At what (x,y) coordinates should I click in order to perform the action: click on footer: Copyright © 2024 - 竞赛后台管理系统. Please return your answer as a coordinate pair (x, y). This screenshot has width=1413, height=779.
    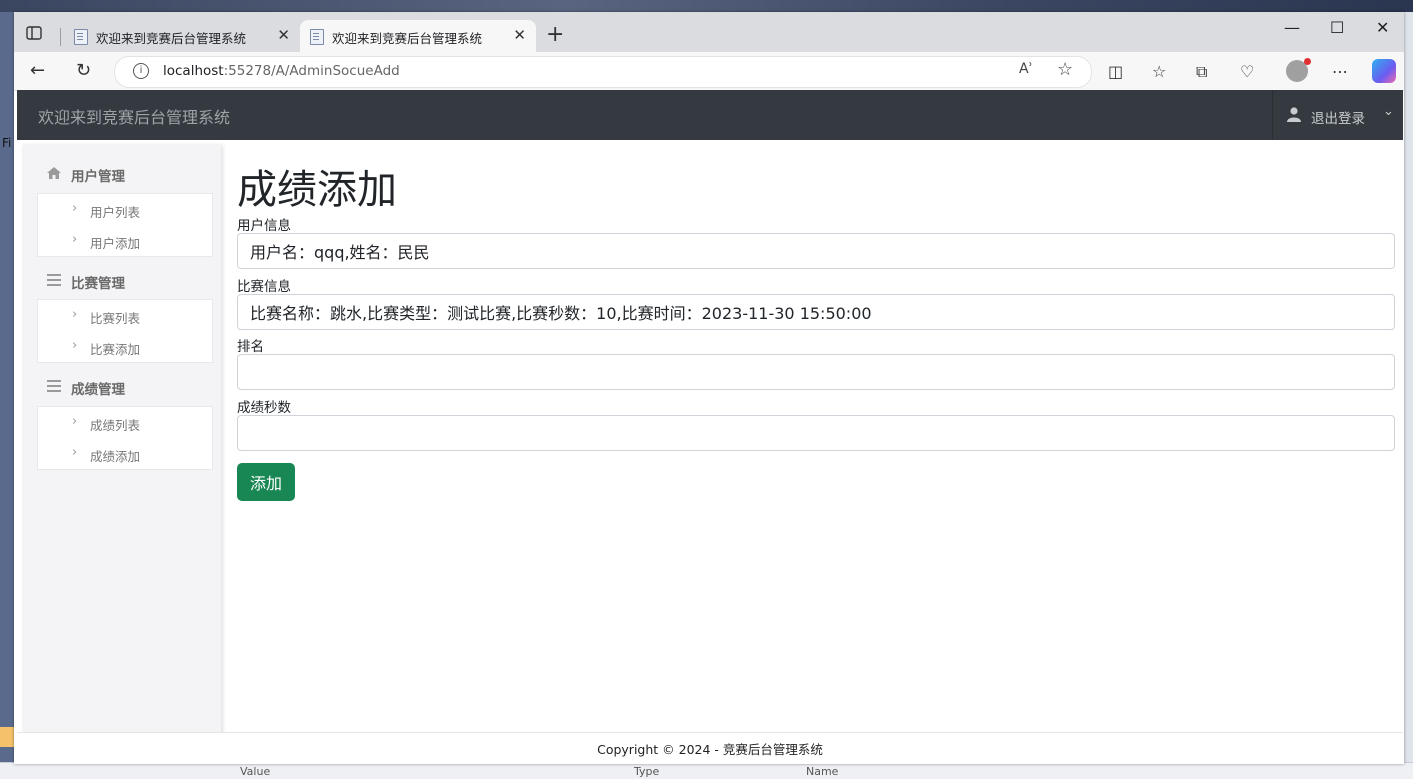
    Looking at the image, I should click on (710, 747).